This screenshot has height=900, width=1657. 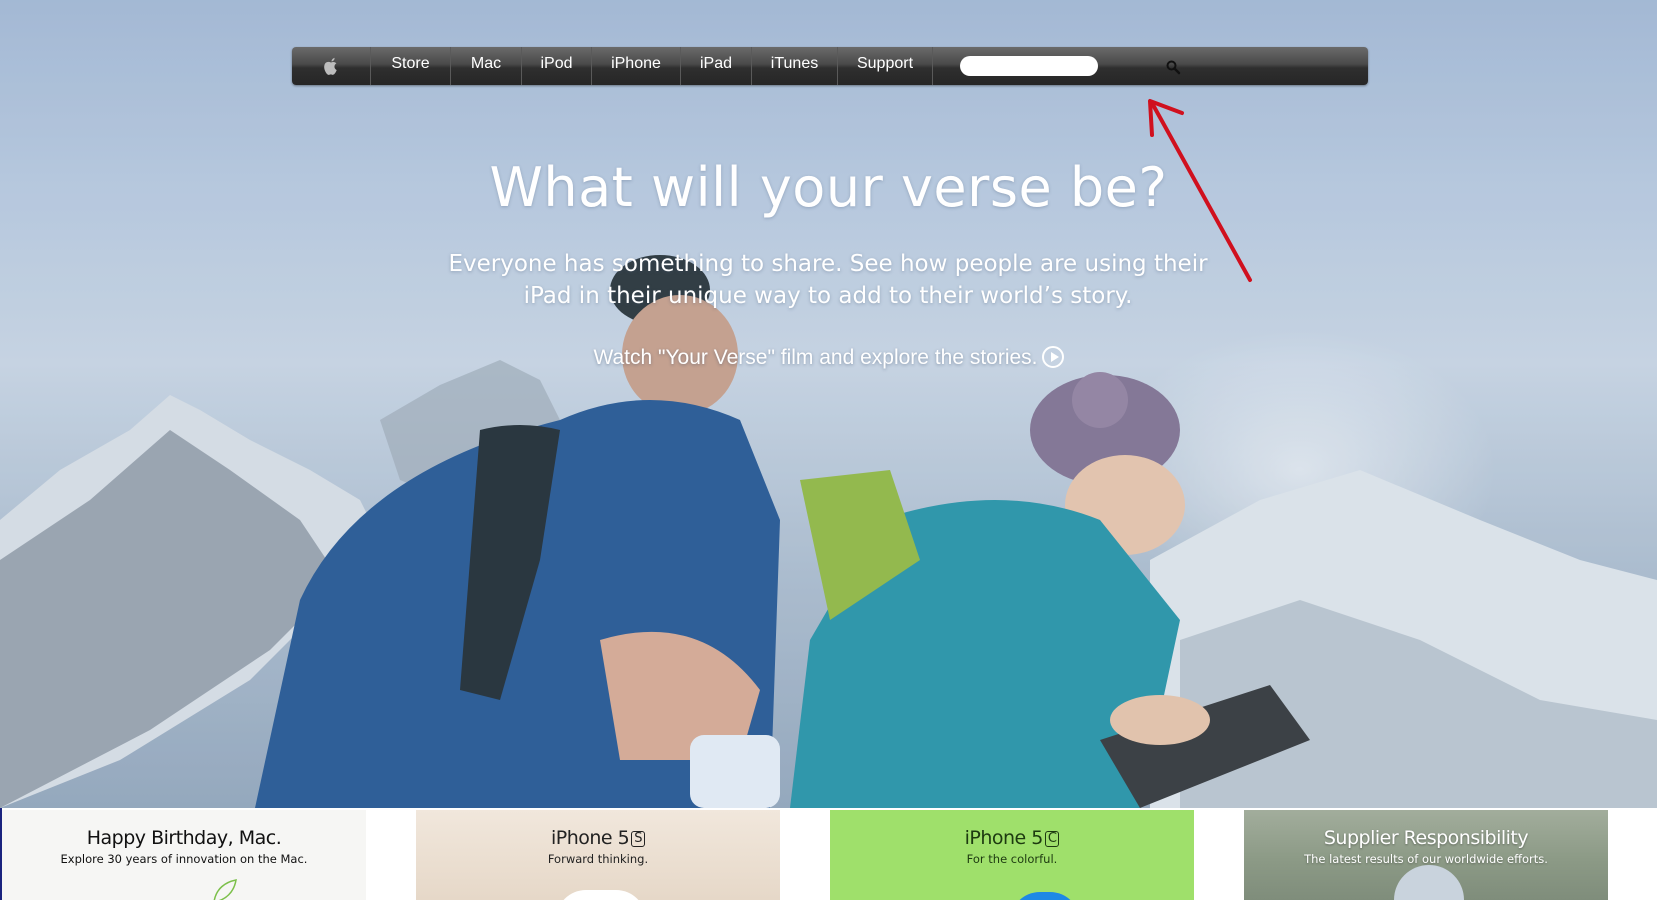 I want to click on tile-title: iPhone 5S, so click(x=598, y=838).